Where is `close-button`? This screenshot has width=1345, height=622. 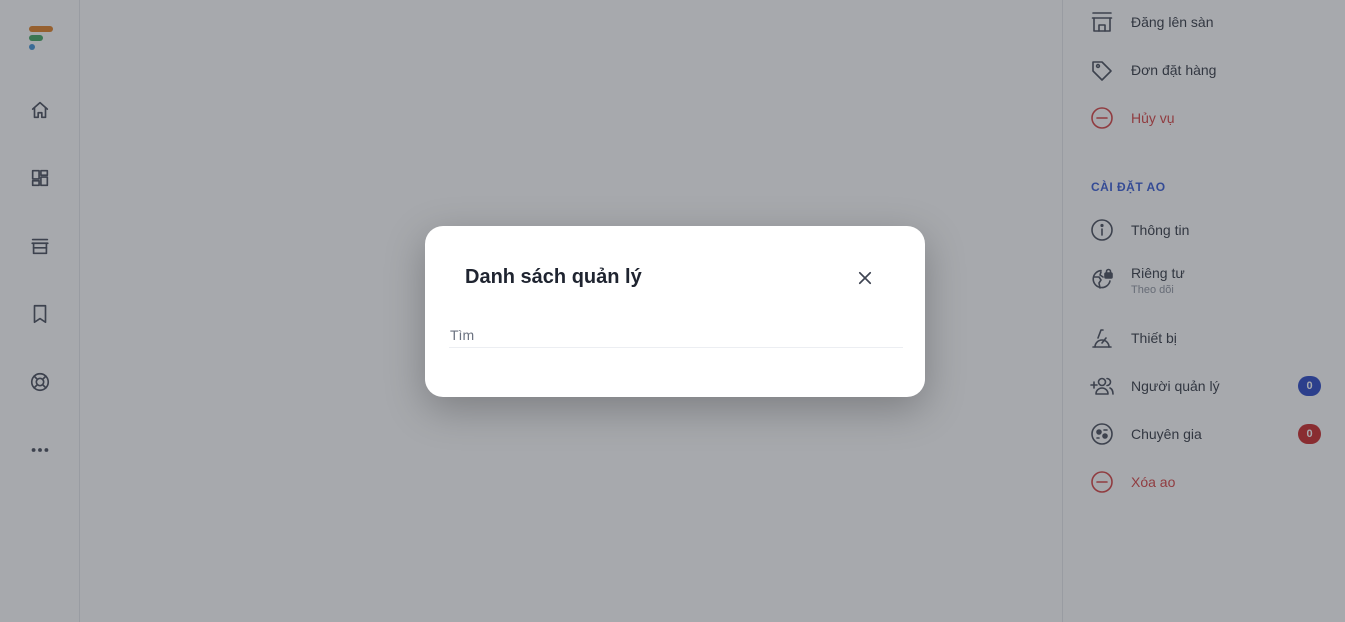
close-button is located at coordinates (865, 278).